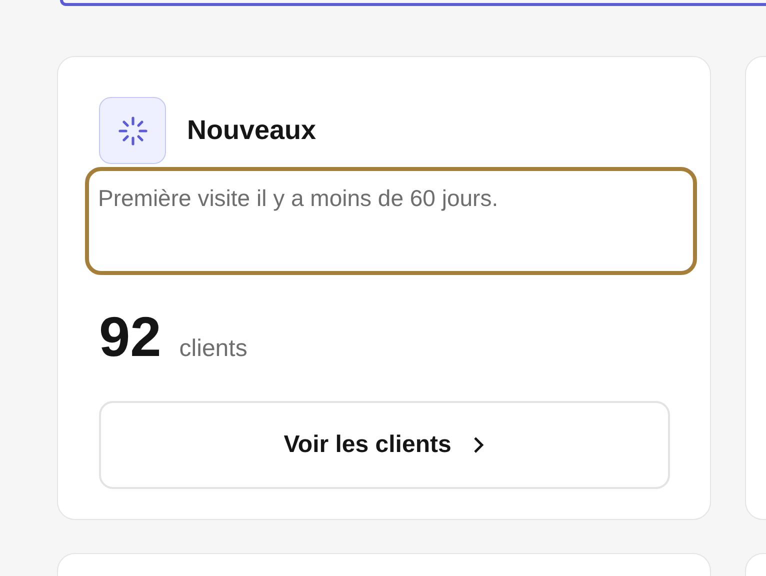 The height and width of the screenshot is (576, 766). I want to click on view-clients-button: Voir les clients, so click(384, 445).